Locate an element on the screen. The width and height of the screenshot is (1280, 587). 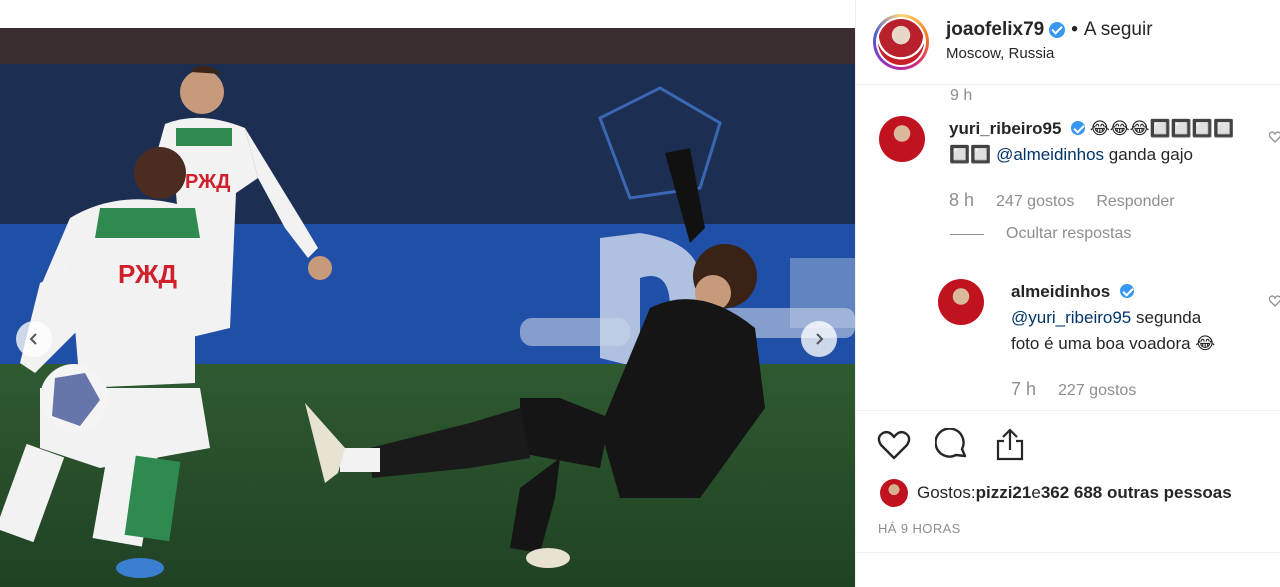
hide-replies-button: Ocultar respostas is located at coordinates (1040, 234).